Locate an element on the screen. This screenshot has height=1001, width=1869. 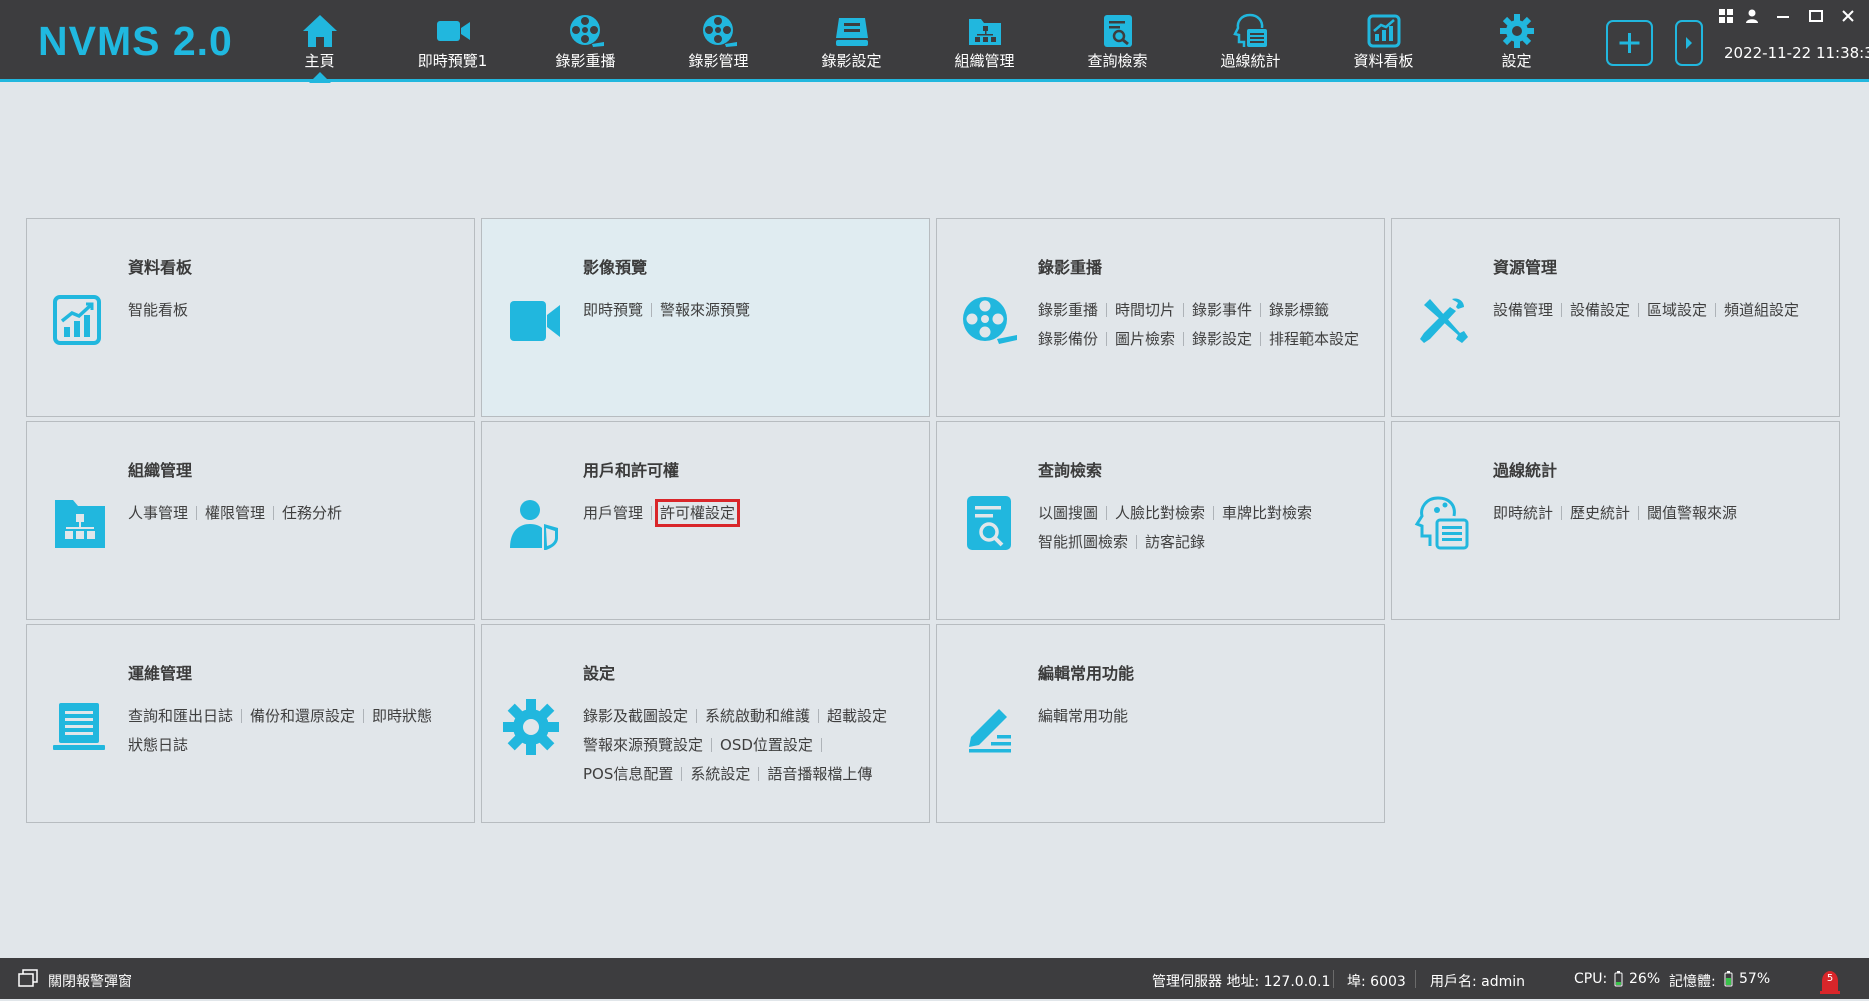
nav-item-search: 查詢檢索 is located at coordinates (1117, 41).